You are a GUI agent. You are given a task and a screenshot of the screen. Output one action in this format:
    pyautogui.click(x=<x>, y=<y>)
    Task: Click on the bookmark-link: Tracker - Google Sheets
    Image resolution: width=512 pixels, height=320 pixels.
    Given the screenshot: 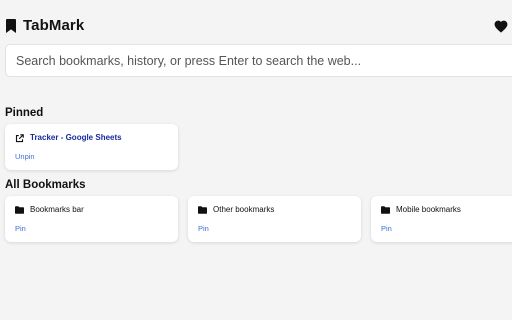 What is the action you would take?
    pyautogui.click(x=76, y=138)
    